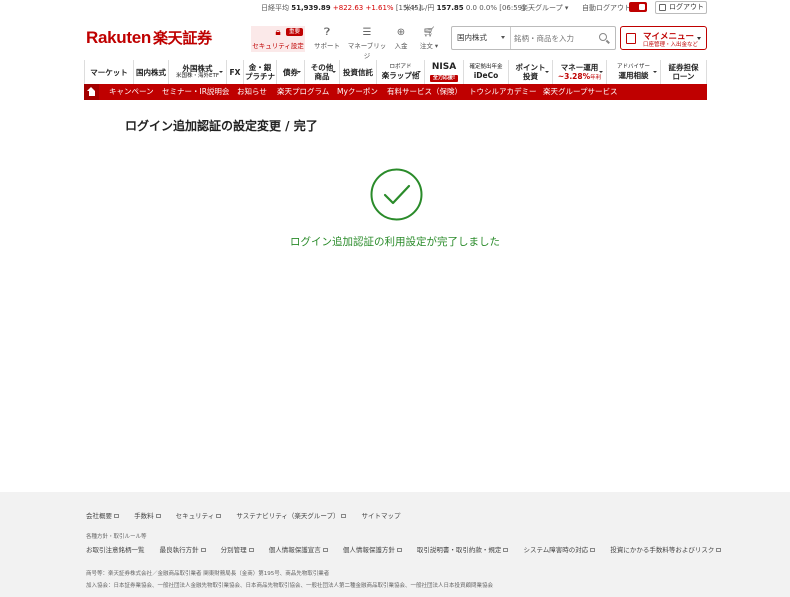 This screenshot has height=597, width=790. Describe the element at coordinates (357, 92) in the screenshot. I see `red-nav-my-coupon: Myクーポン` at that location.